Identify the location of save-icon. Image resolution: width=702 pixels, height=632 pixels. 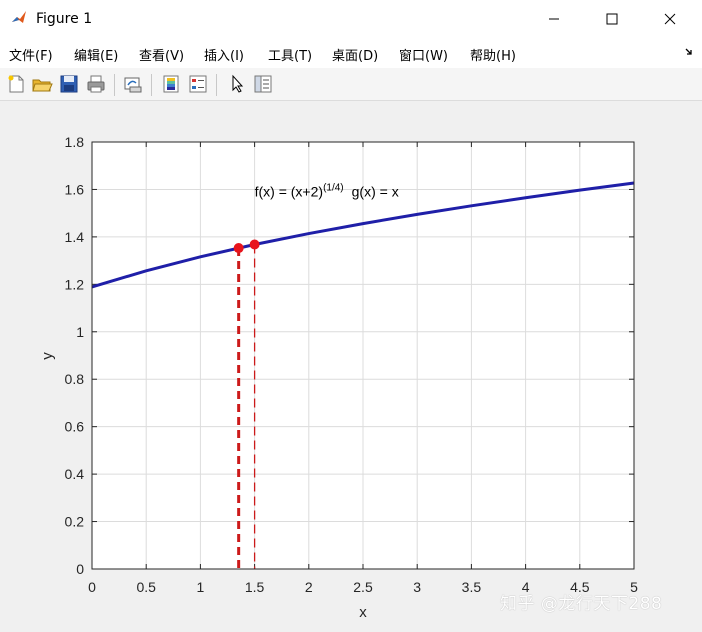
(69, 84).